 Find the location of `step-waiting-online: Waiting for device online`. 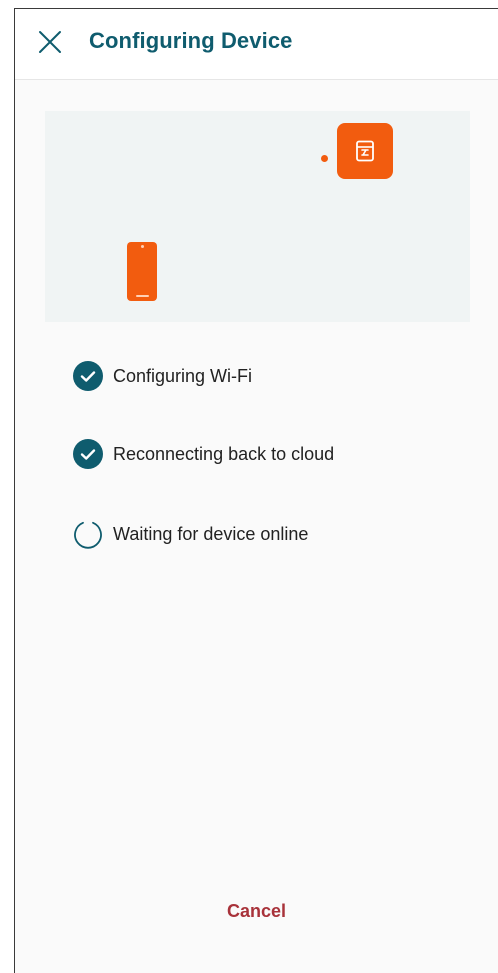

step-waiting-online: Waiting for device online is located at coordinates (263, 534).